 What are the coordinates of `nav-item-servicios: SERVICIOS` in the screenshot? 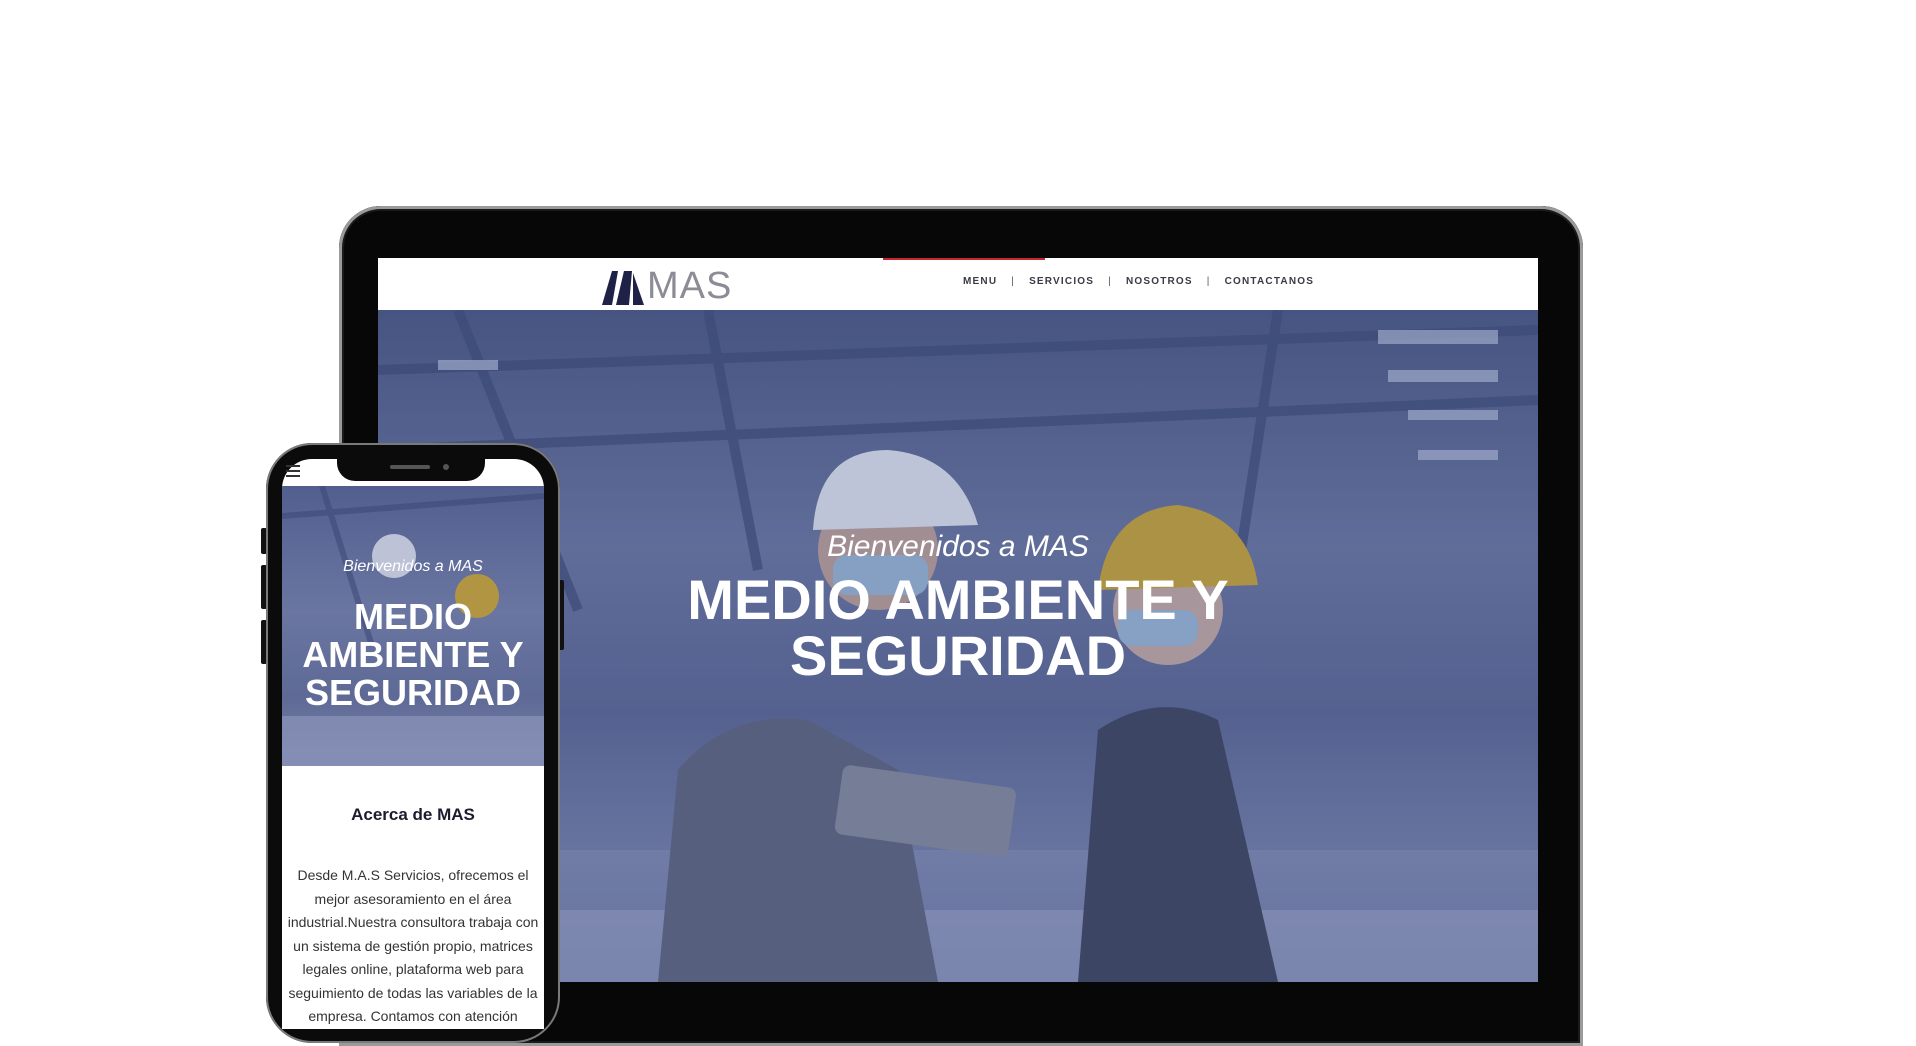 It's located at (1061, 281).